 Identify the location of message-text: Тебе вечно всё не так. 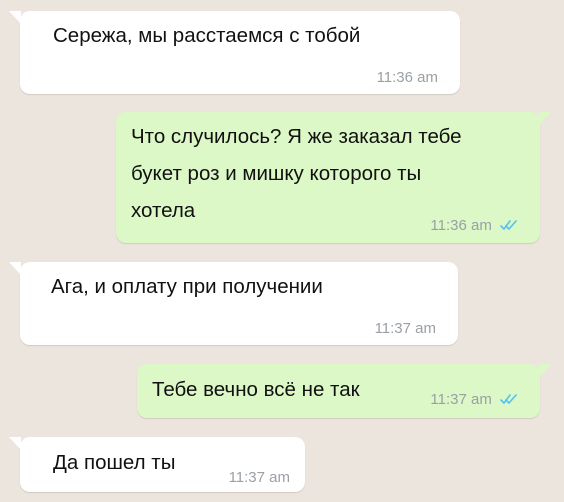
(256, 389).